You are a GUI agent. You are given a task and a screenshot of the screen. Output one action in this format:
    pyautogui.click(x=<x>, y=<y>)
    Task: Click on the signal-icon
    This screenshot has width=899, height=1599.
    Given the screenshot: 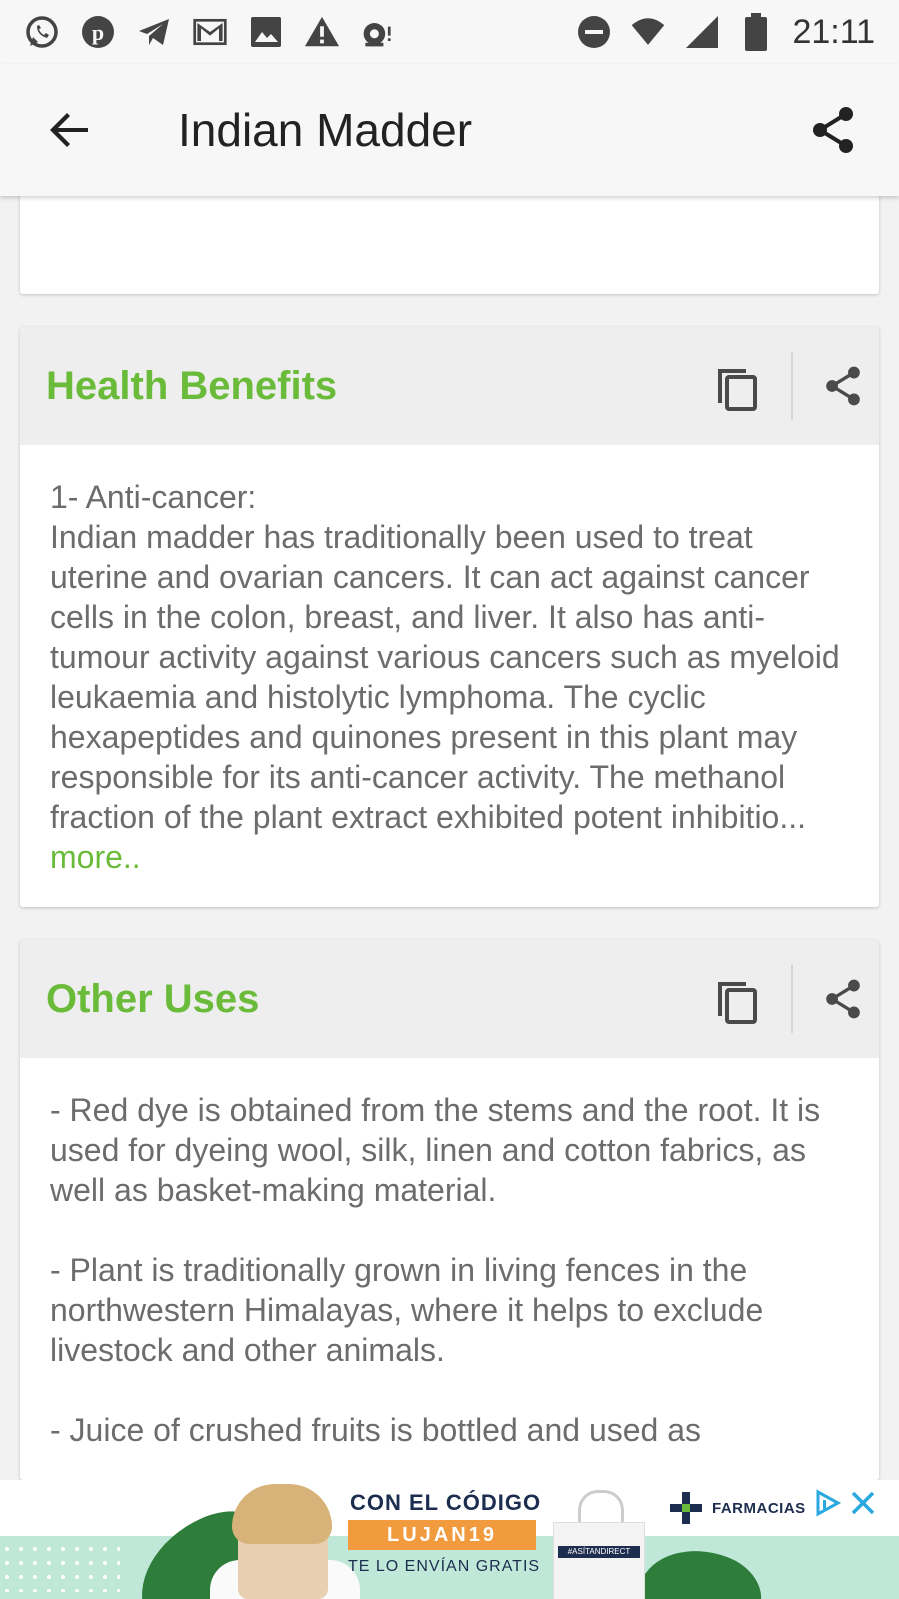 What is the action you would take?
    pyautogui.click(x=702, y=32)
    